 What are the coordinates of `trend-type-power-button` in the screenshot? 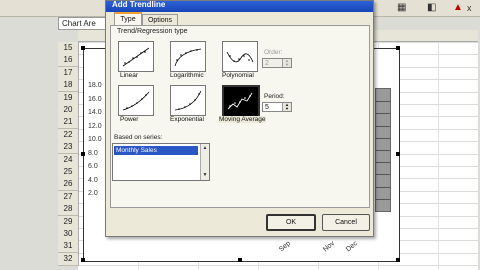 It's located at (136, 100).